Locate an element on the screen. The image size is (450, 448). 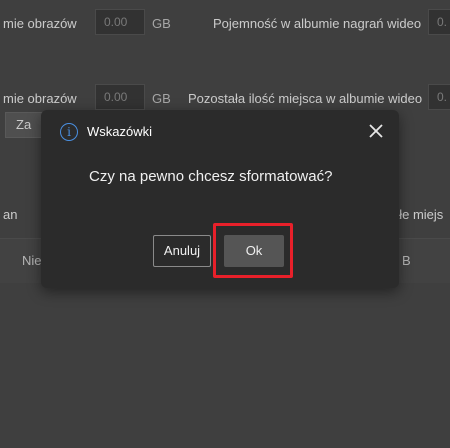
dialog-header: i Wskazówki is located at coordinates (220, 133).